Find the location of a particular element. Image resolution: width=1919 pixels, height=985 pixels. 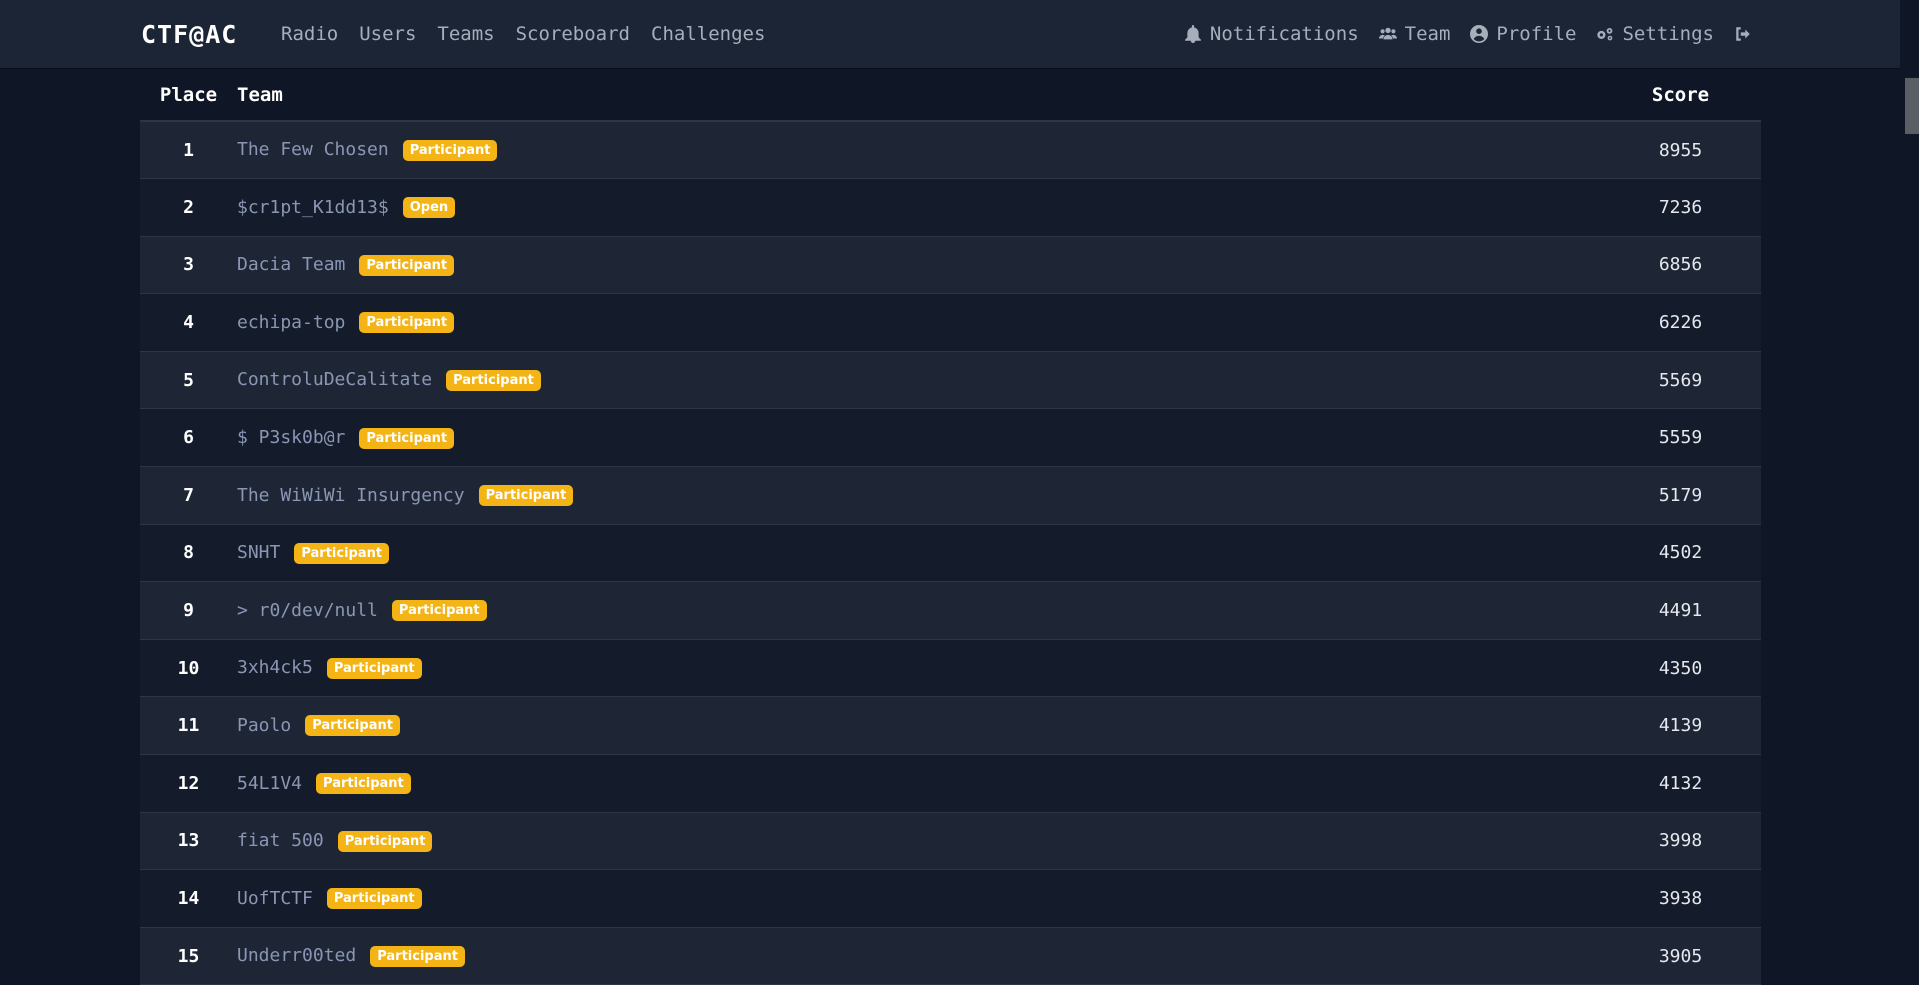

nav-profile: Profile is located at coordinates (1523, 34).